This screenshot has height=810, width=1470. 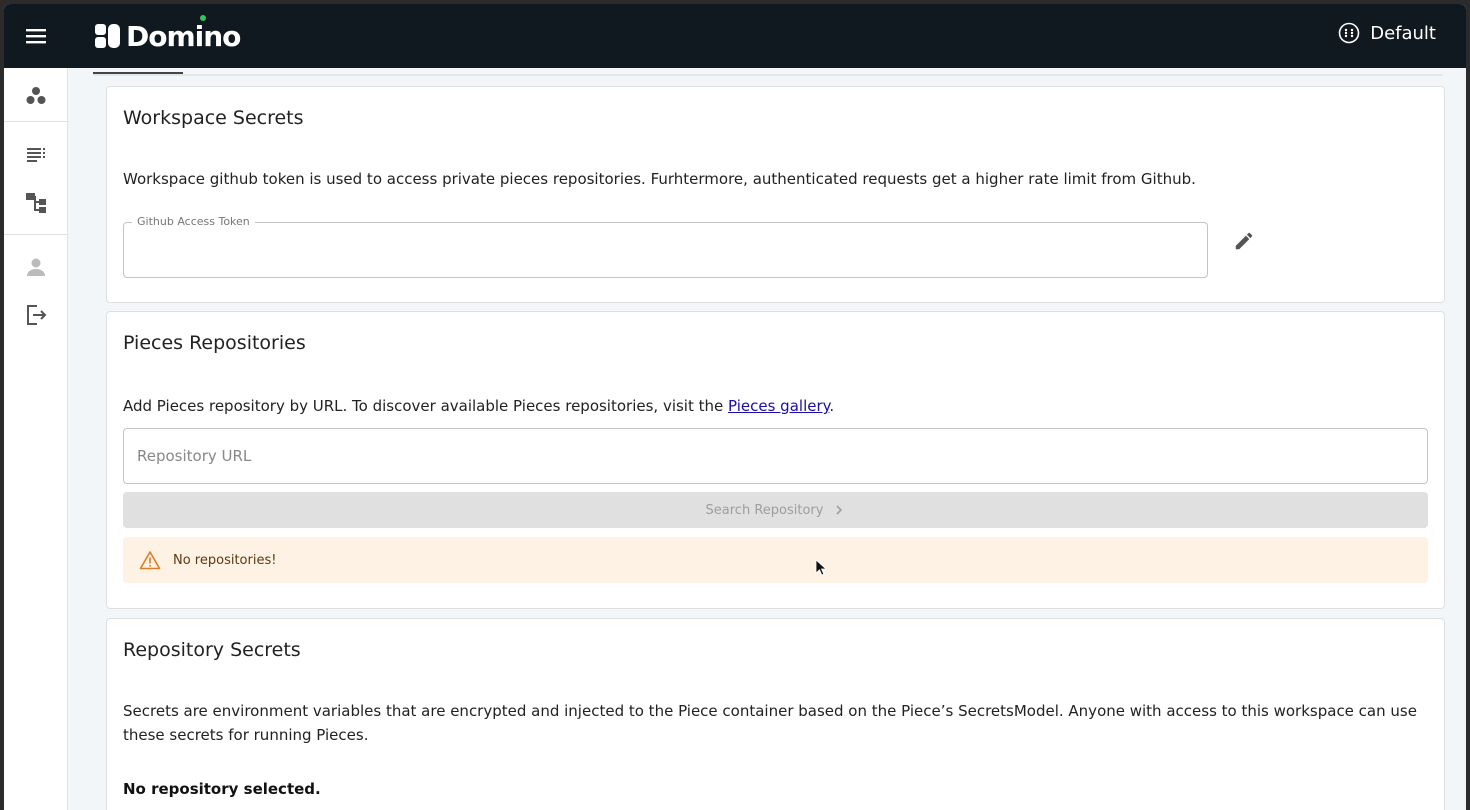 I want to click on alert-message: No repositories!, so click(x=225, y=560).